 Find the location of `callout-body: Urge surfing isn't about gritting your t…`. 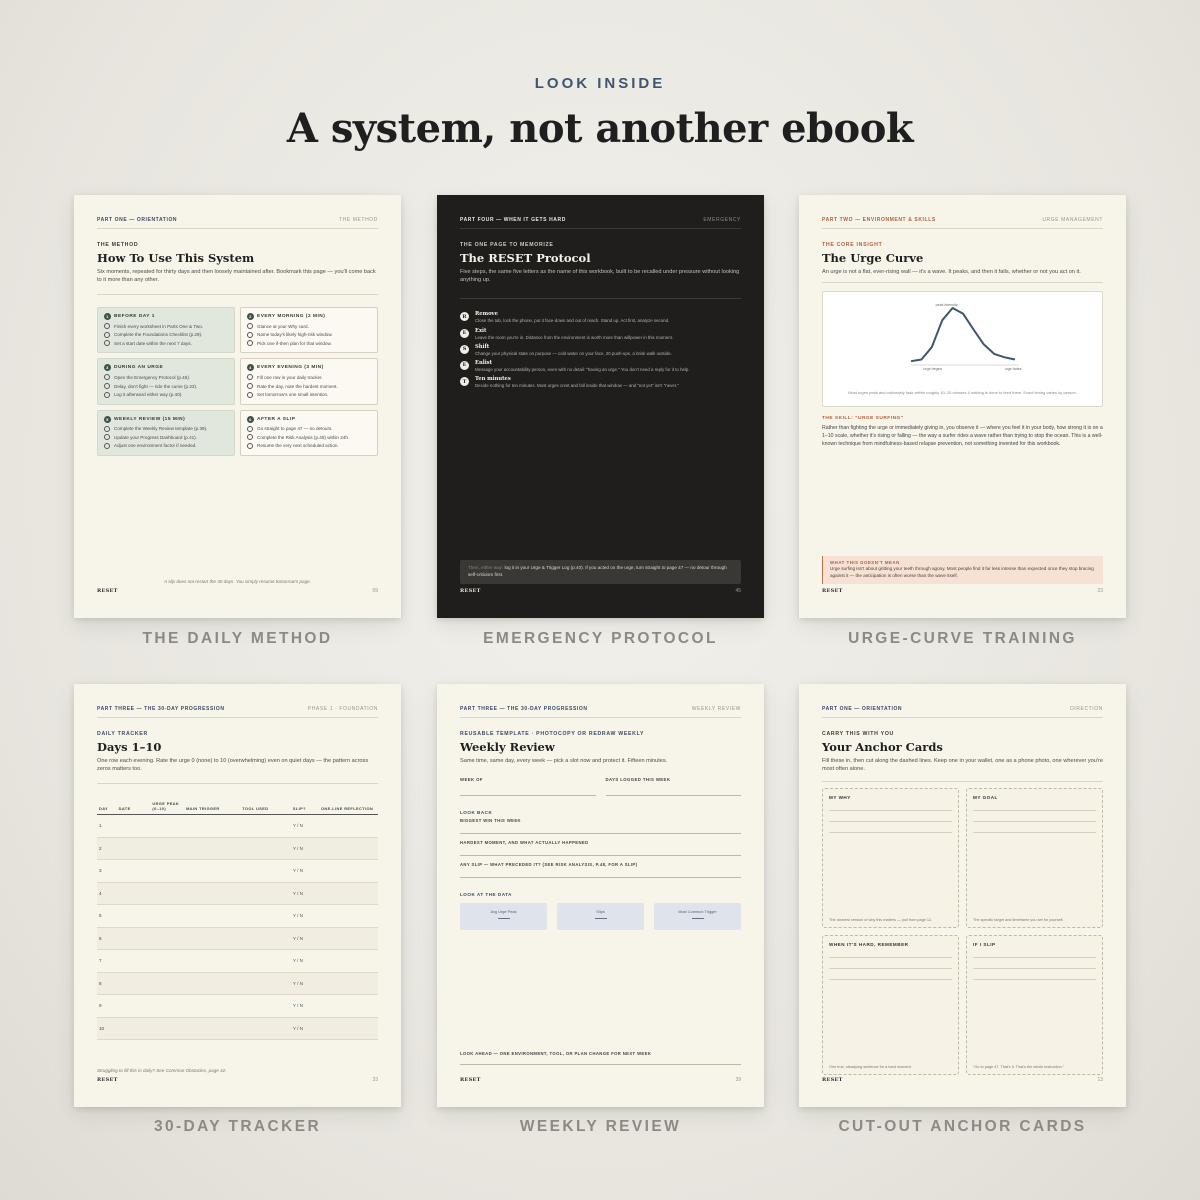

callout-body: Urge surfing isn't about gritting your t… is located at coordinates (962, 572).